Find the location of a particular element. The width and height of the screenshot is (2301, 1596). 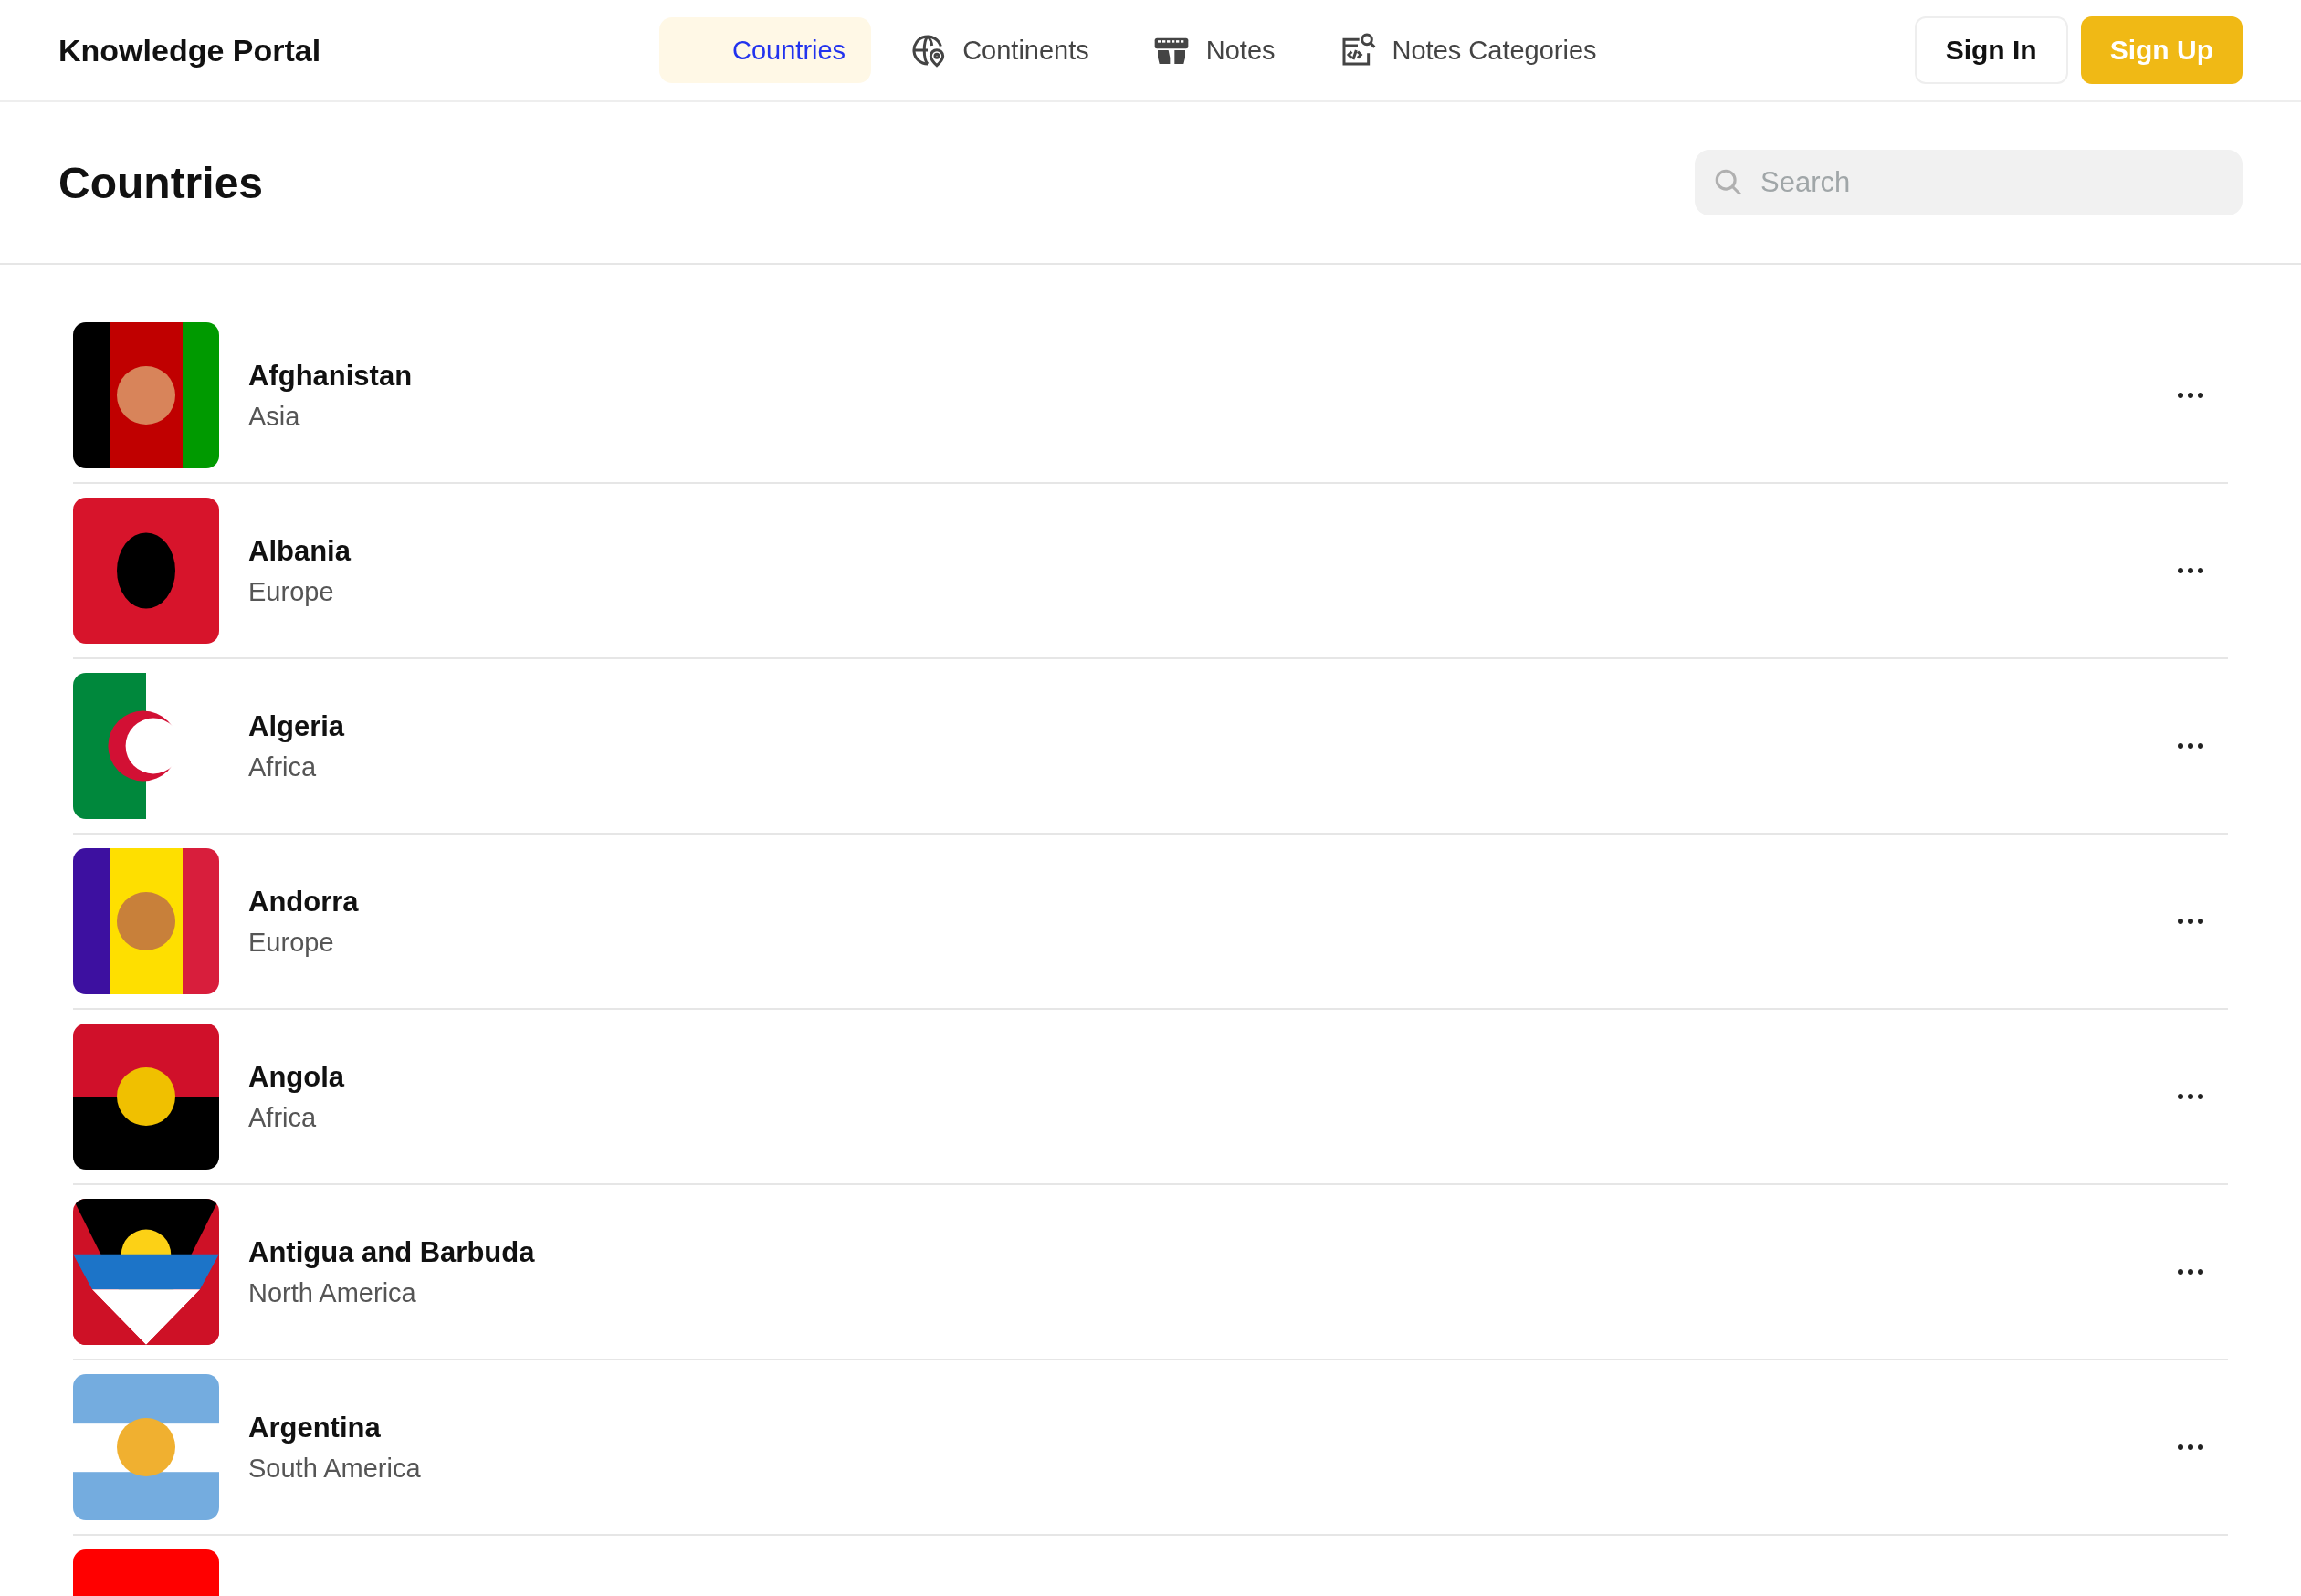

nav-tab: Notes Categories is located at coordinates (1468, 50).